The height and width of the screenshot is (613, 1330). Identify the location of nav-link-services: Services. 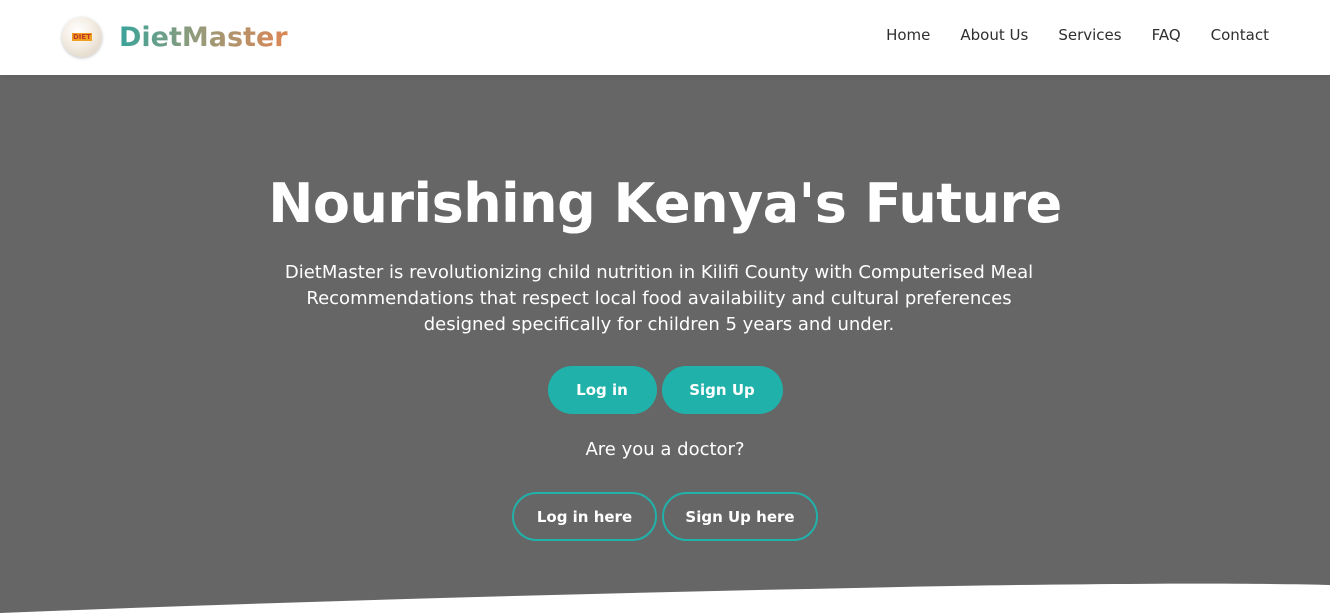
(1089, 35).